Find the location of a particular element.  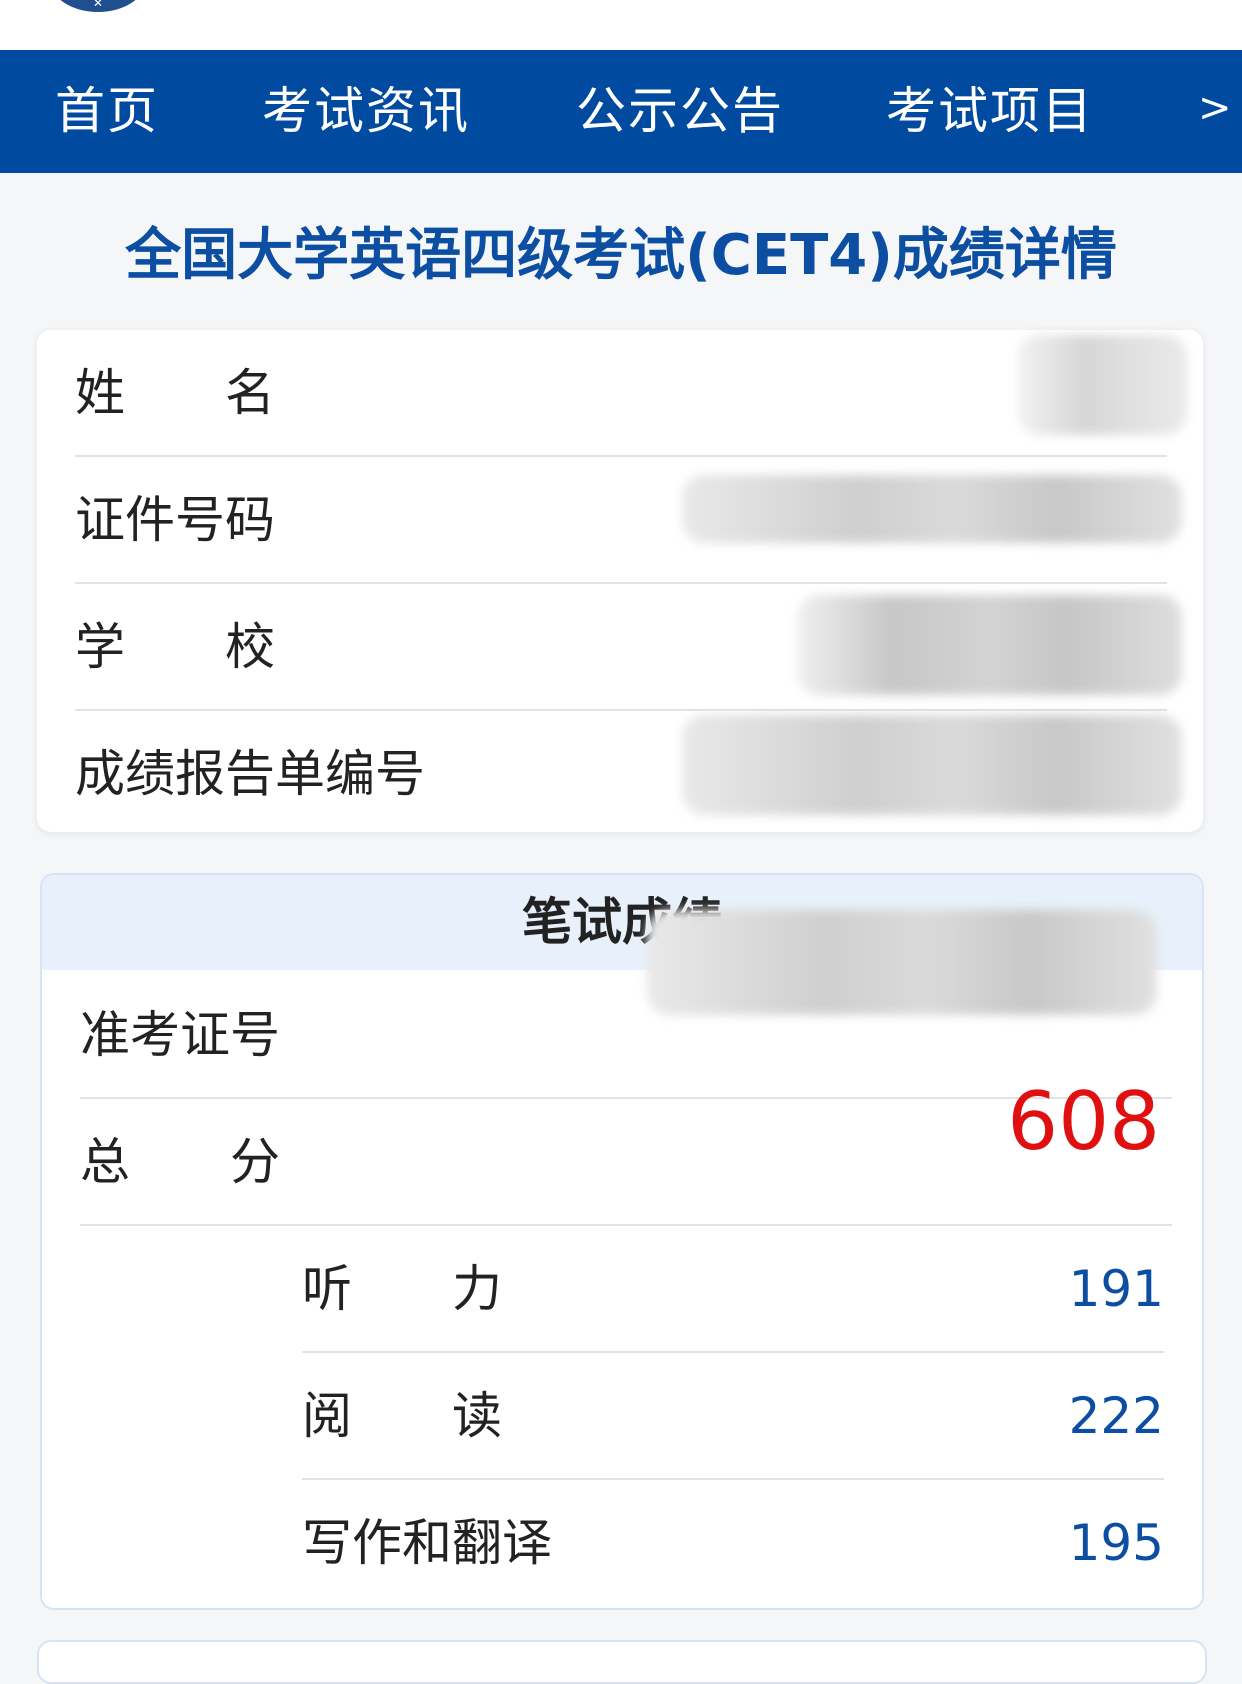

writing-label: 写作和翻译 is located at coordinates (427, 1543).